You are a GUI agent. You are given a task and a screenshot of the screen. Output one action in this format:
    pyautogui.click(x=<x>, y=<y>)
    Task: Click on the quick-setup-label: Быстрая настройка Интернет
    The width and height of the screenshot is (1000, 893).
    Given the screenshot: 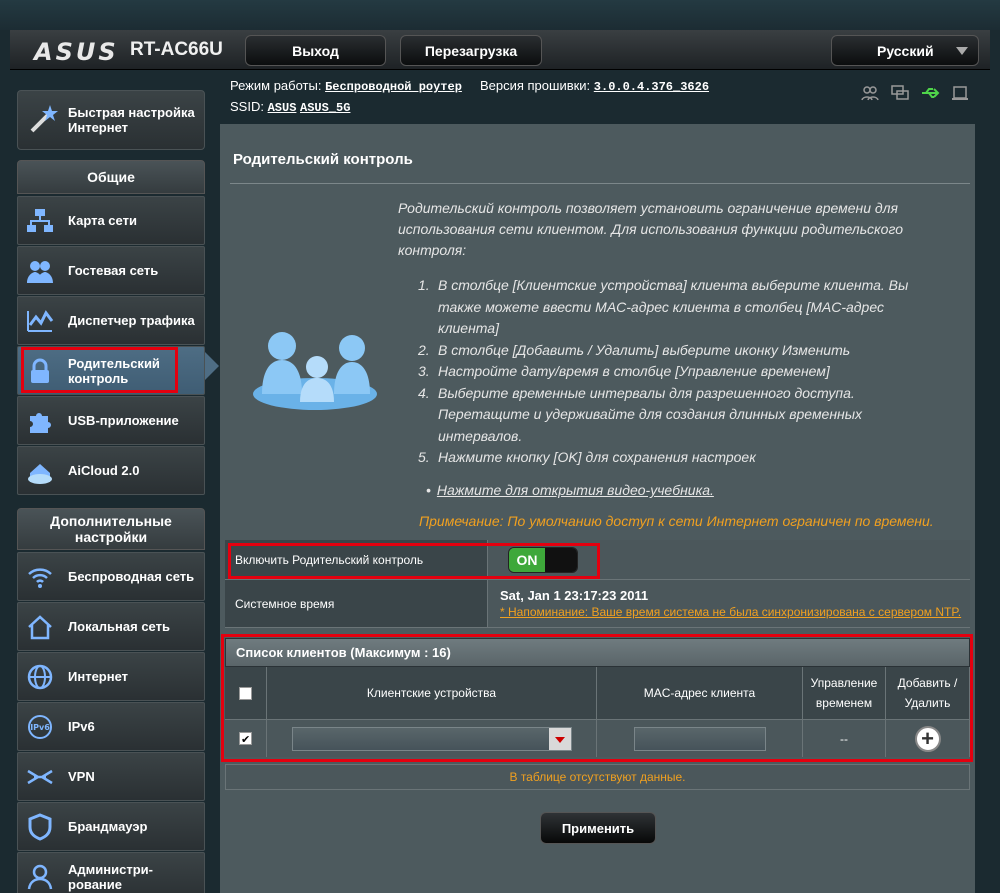 What is the action you would take?
    pyautogui.click(x=131, y=120)
    